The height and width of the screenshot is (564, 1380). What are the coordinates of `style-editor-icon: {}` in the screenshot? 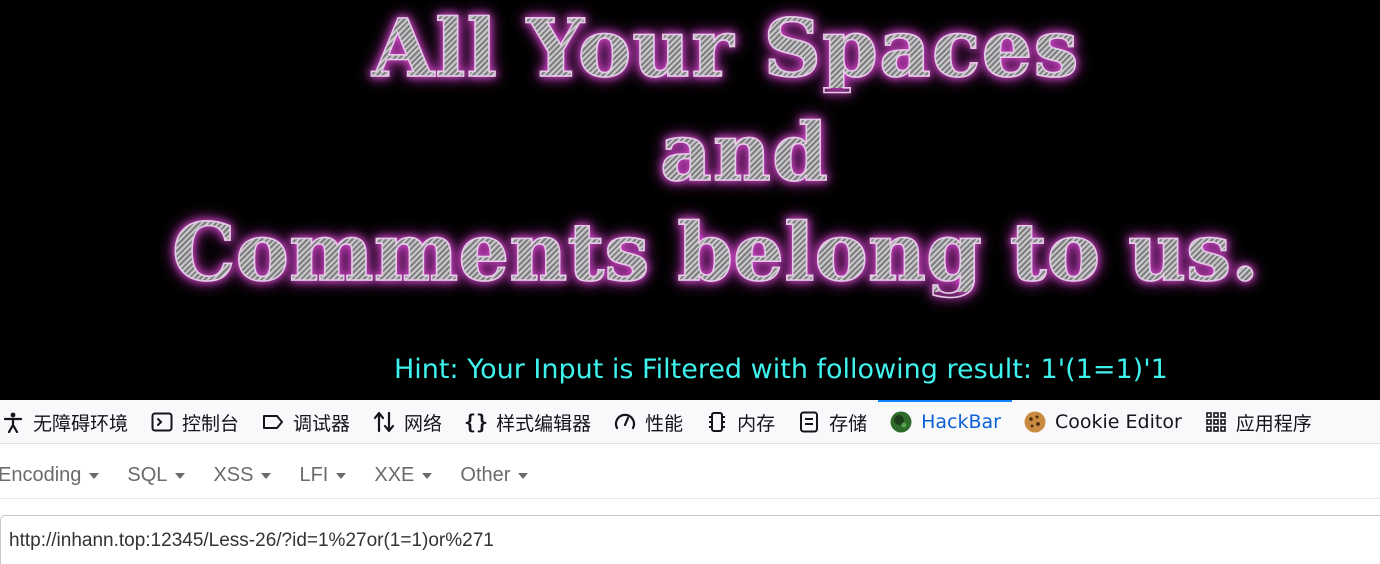 It's located at (476, 422).